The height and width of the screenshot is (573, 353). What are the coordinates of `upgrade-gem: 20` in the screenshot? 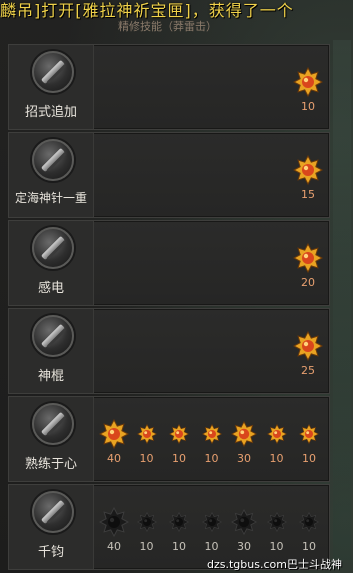 It's located at (308, 266).